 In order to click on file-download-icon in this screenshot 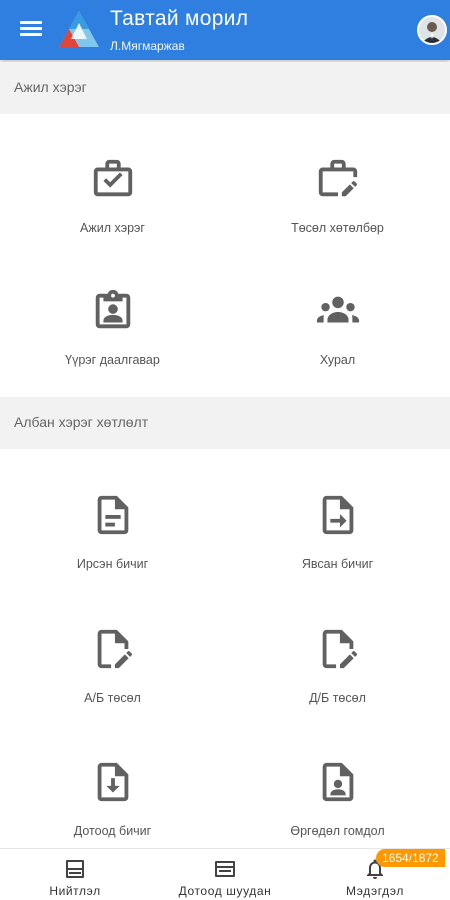, I will do `click(113, 782)`.